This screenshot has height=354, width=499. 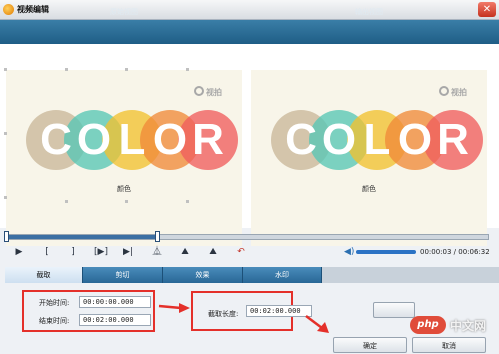 I want to click on site-watermark: php 中文网, so click(x=454, y=326).